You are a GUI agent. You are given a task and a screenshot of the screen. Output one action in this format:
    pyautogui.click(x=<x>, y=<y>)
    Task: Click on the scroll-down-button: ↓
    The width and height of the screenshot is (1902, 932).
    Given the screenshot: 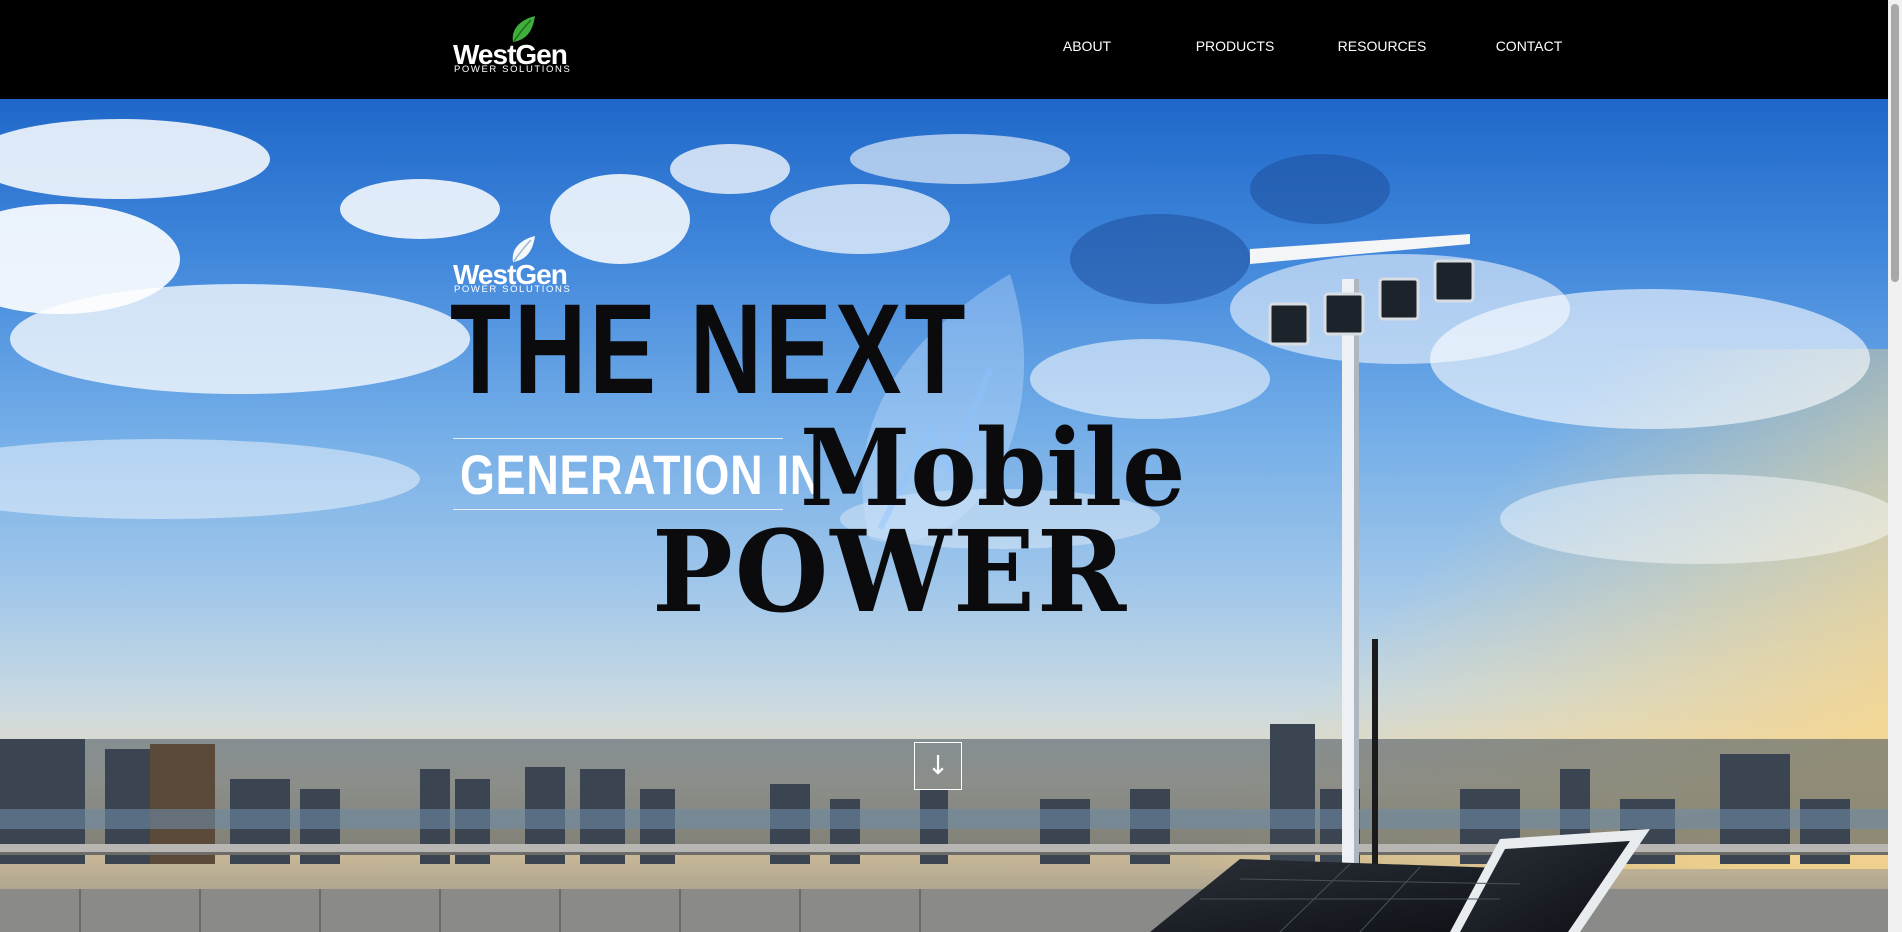 What is the action you would take?
    pyautogui.click(x=938, y=766)
    